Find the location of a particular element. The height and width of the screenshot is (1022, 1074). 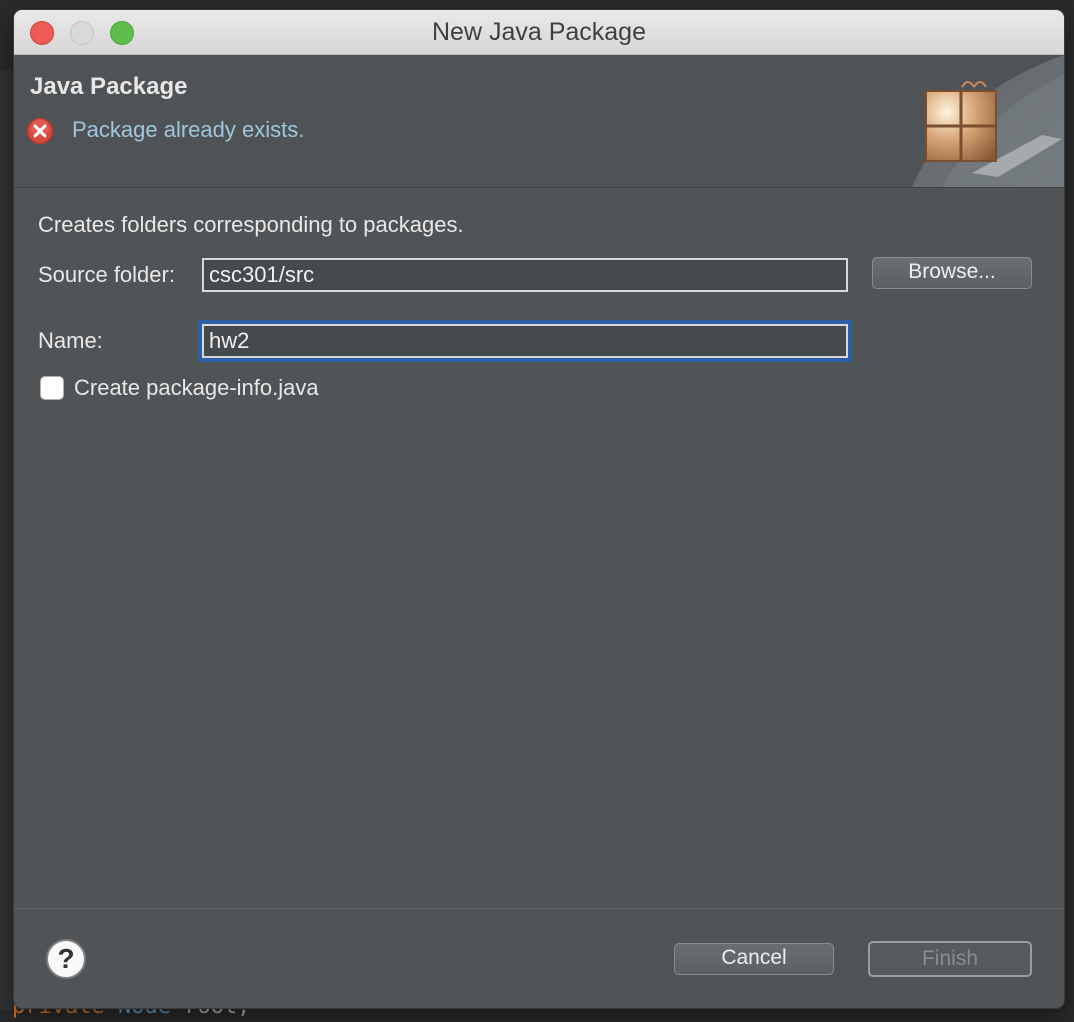

package-name-input is located at coordinates (525, 341).